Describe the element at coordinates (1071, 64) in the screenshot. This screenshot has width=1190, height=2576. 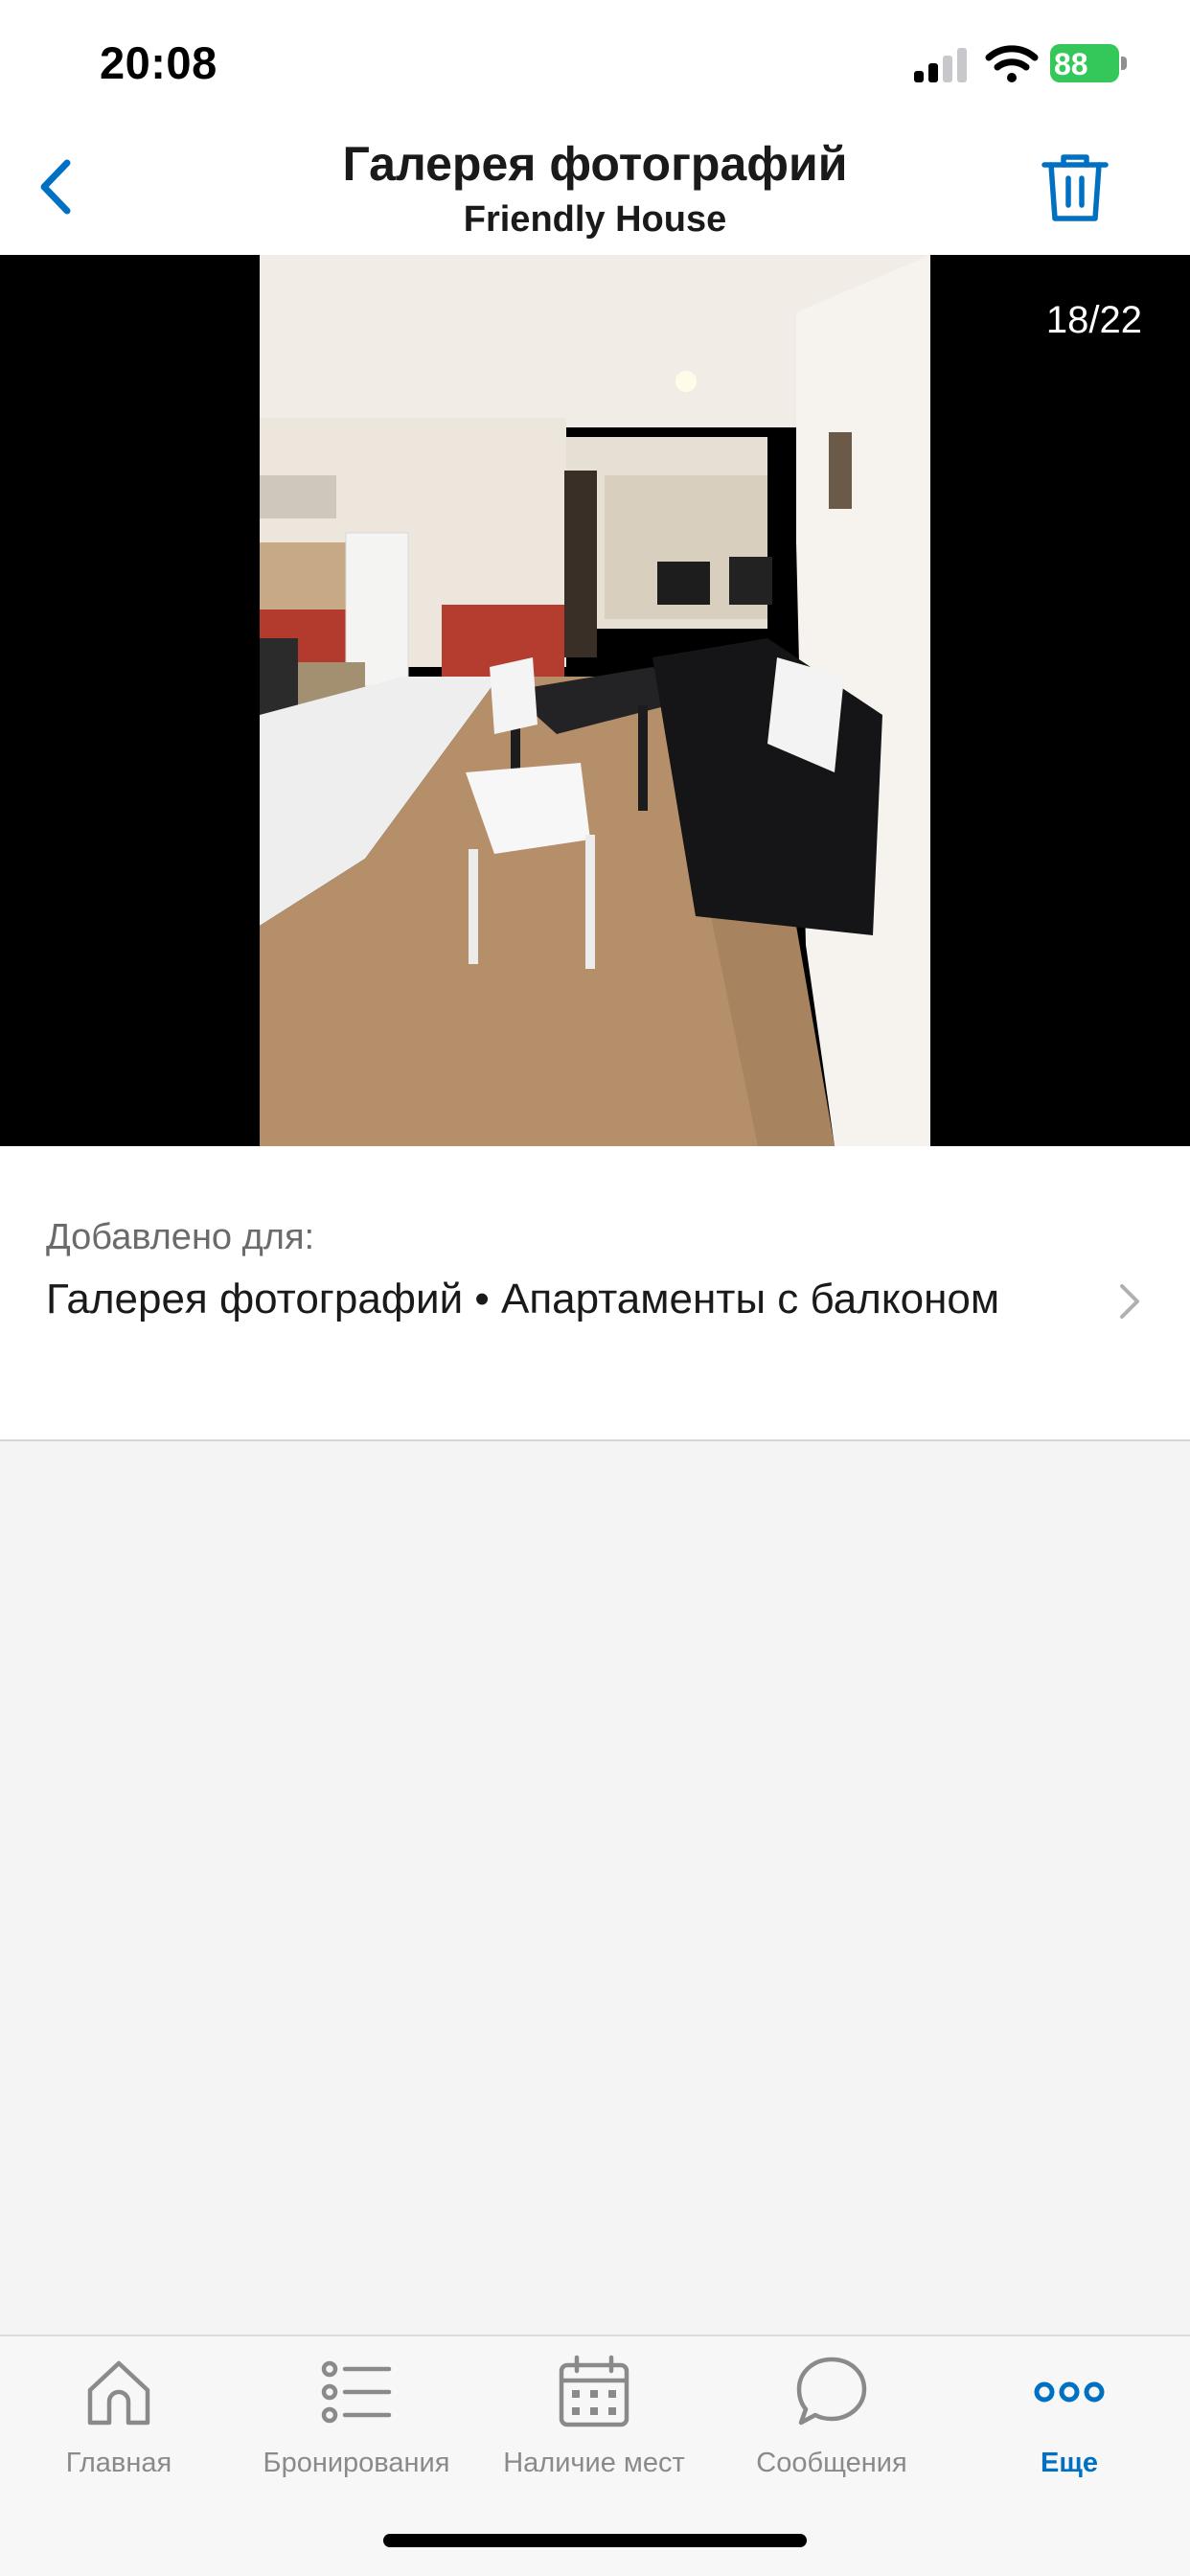
I see `battery-level: 88` at that location.